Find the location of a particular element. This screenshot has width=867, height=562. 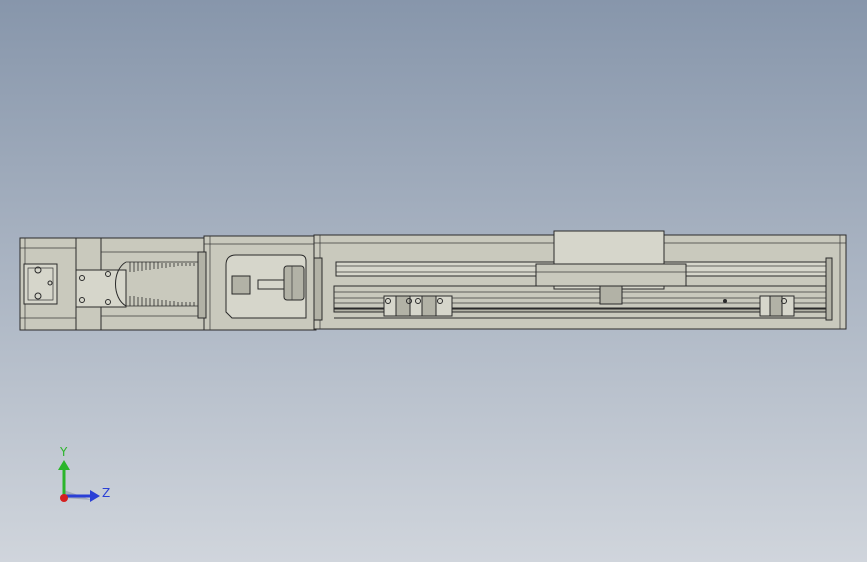

carriage-nut-block is located at coordinates (611, 275).